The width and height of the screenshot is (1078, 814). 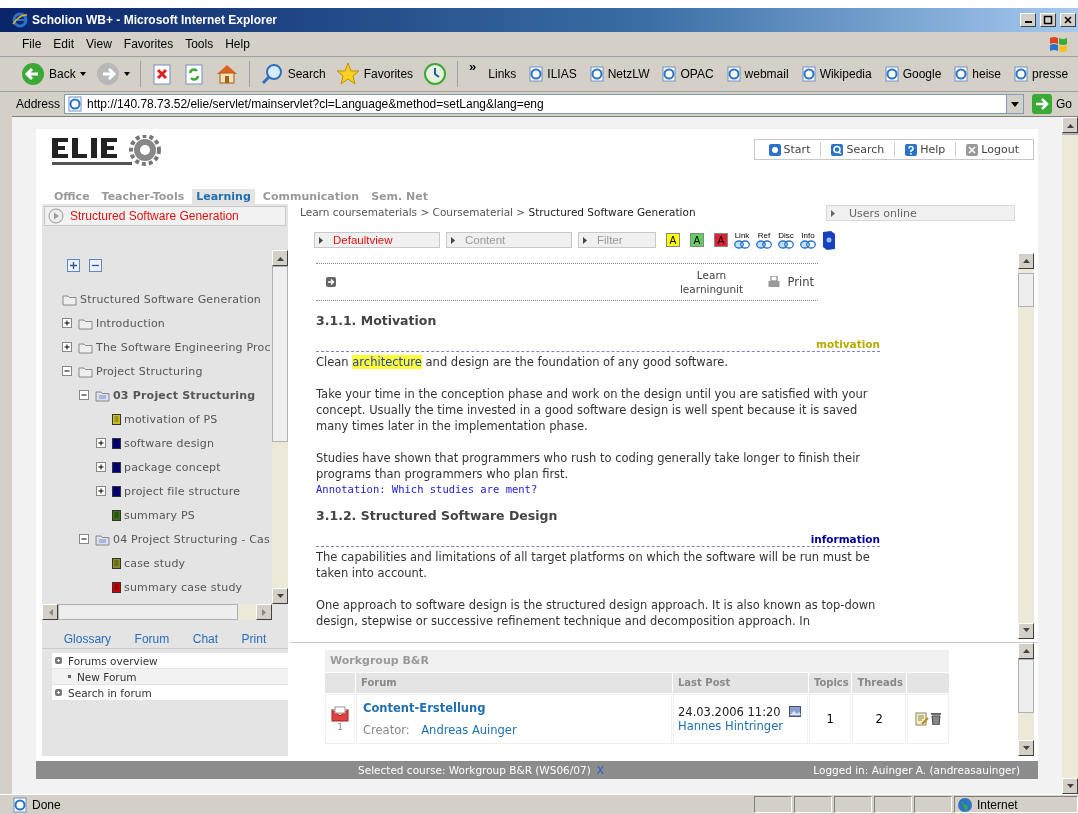 I want to click on link-button: webmail, so click(x=757, y=74).